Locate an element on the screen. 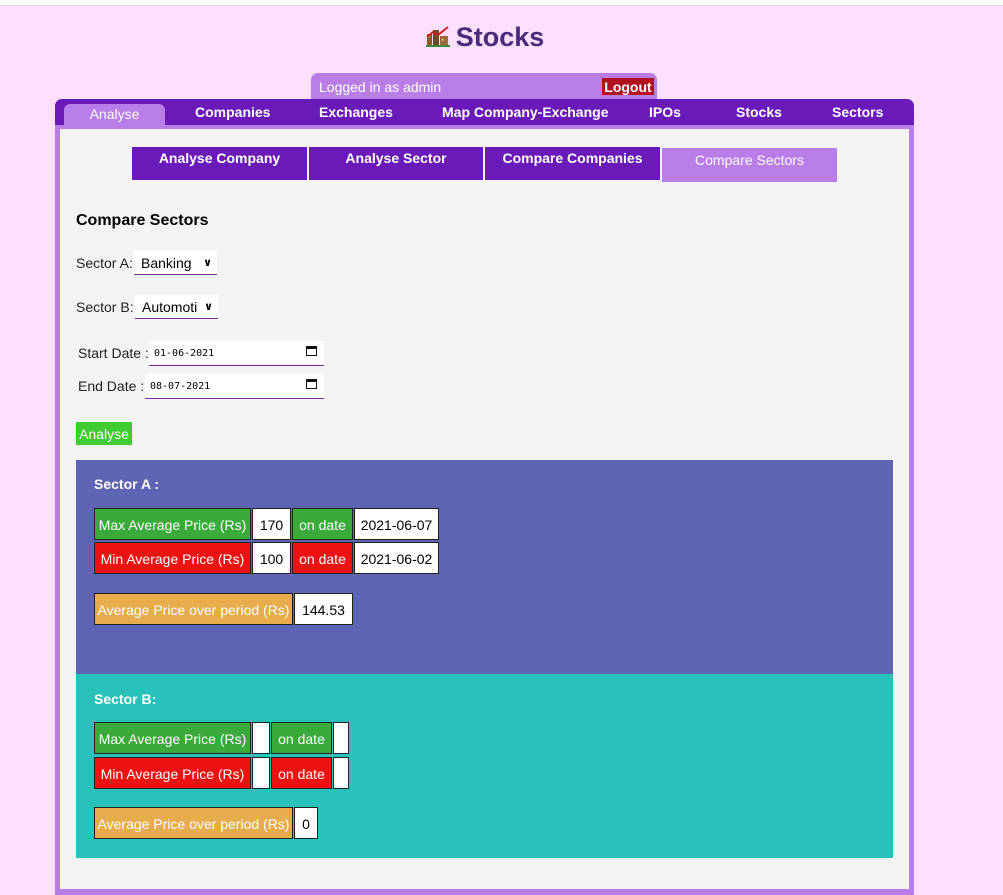  sector-b-value: Automoti is located at coordinates (170, 307).